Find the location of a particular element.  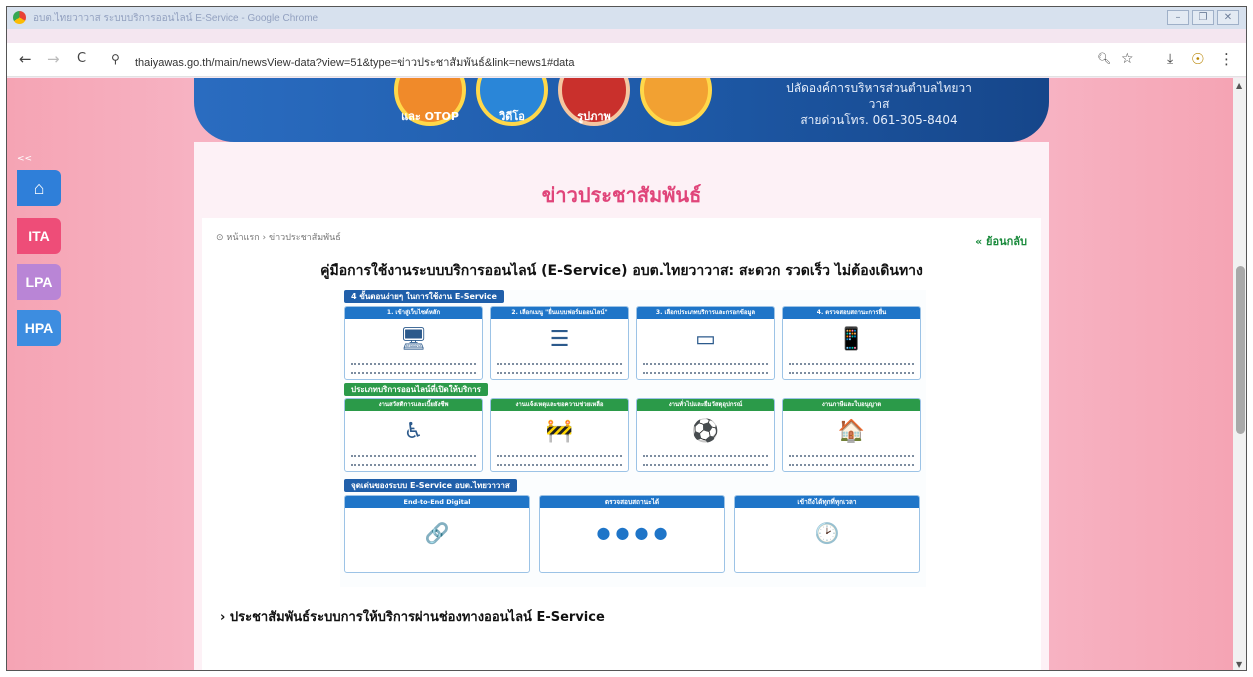

hotline-number: สายด่วนโทร. 061-305-8404 is located at coordinates (879, 120).